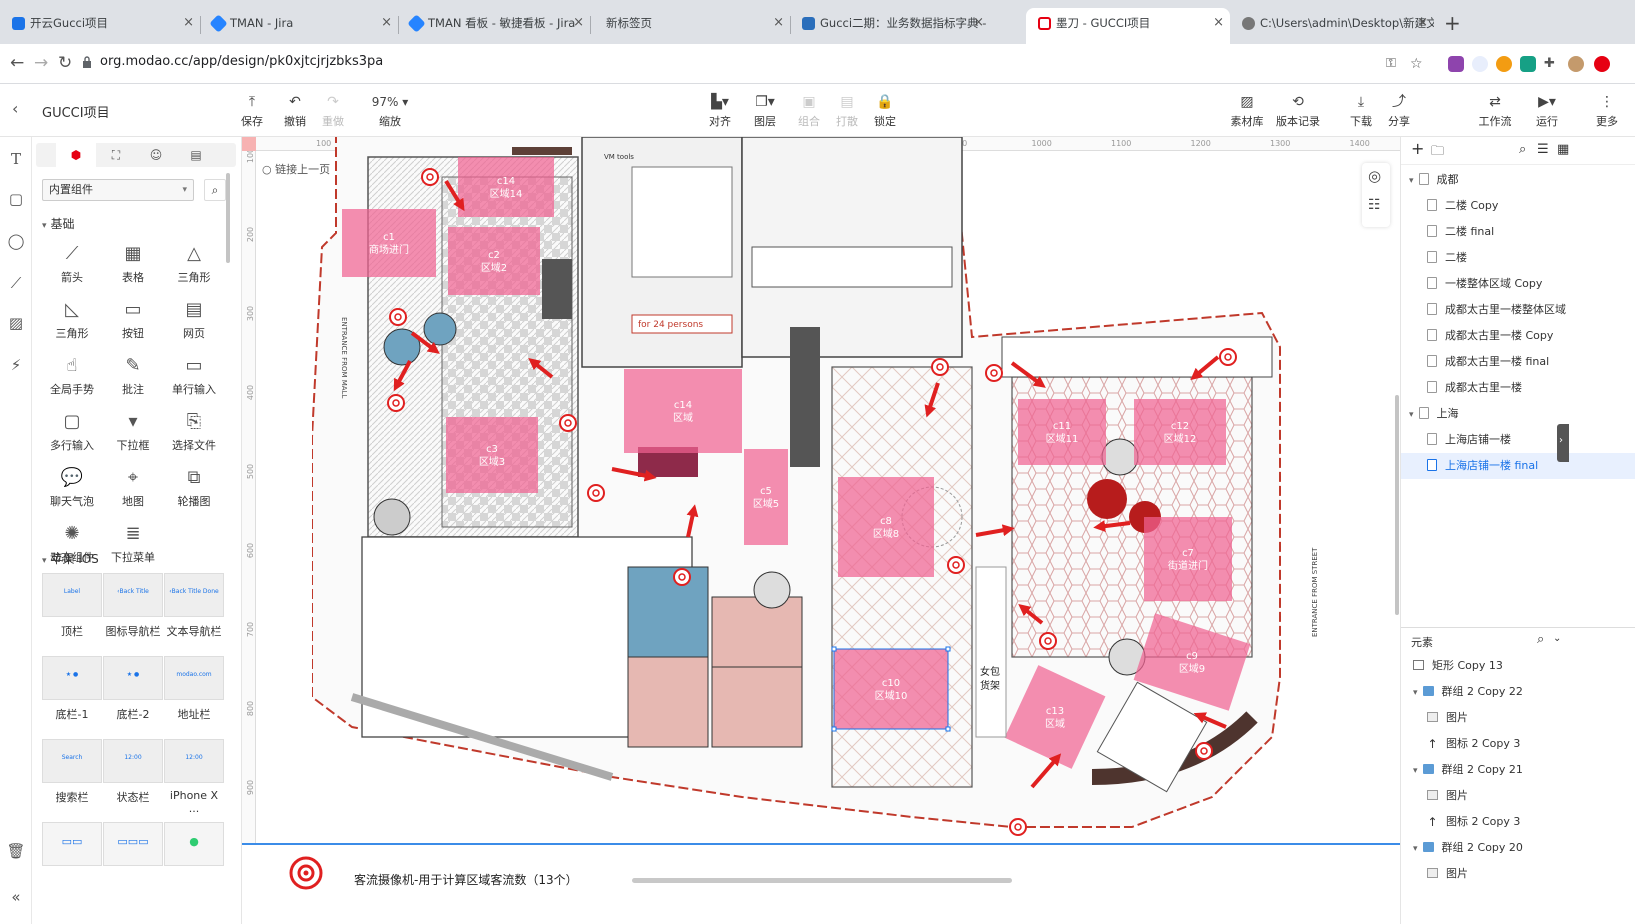 The height and width of the screenshot is (924, 1635). Describe the element at coordinates (133, 487) in the screenshot. I see `component-item: ⌖ 地图` at that location.